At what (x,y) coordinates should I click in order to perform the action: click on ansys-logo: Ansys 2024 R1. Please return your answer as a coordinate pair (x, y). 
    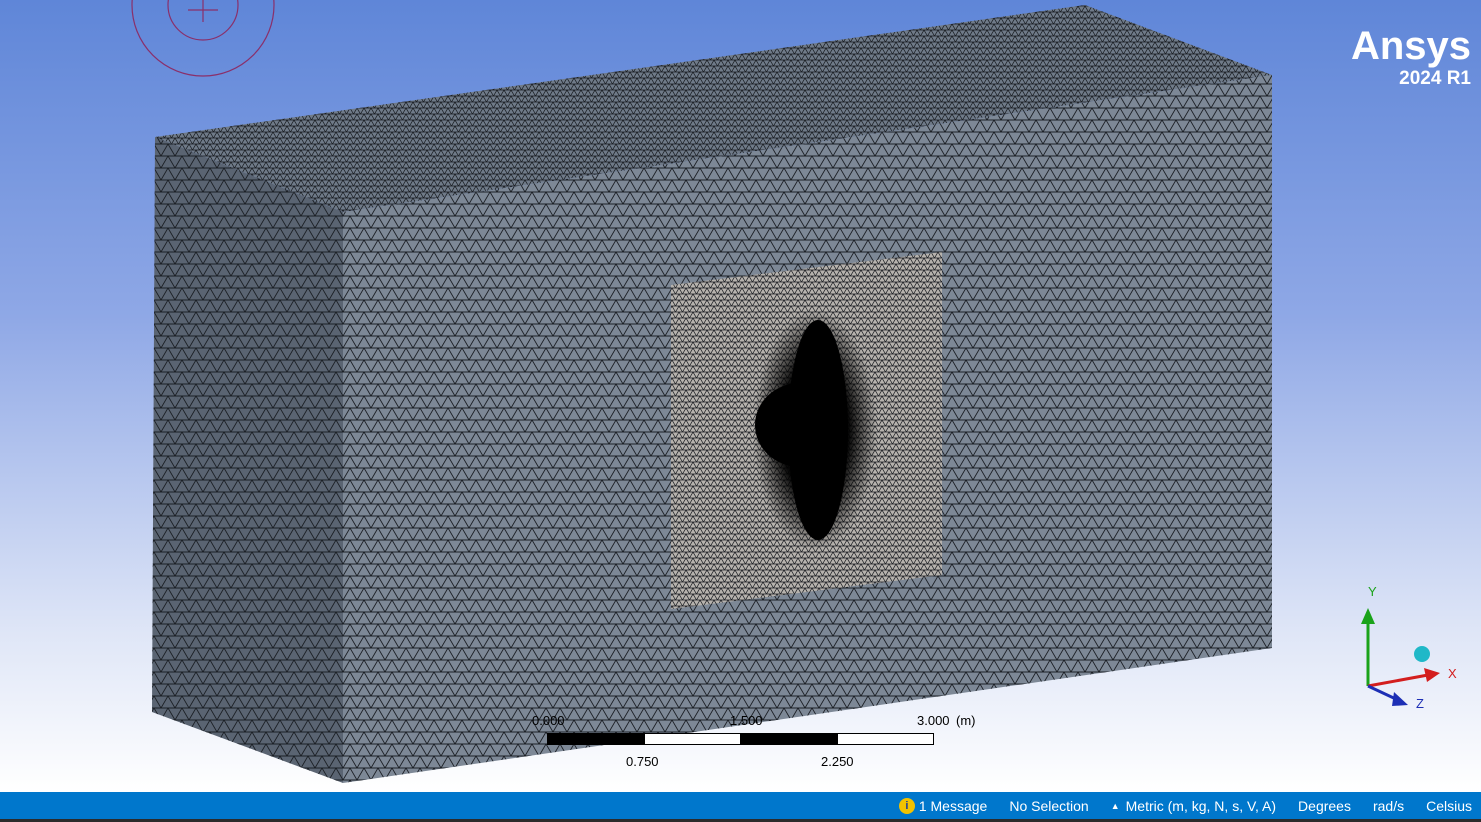
    Looking at the image, I should click on (1411, 58).